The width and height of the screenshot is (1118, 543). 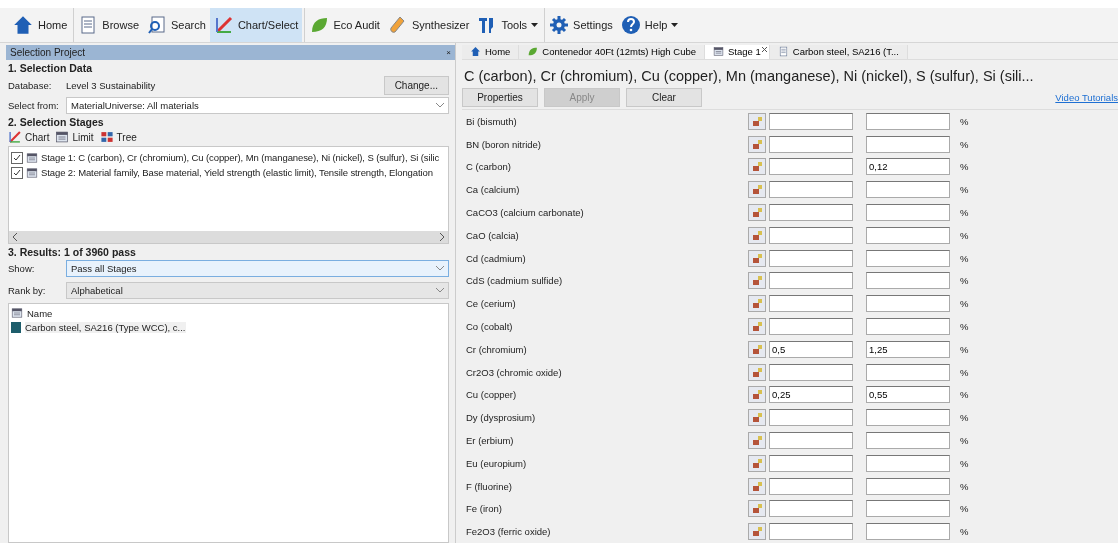 What do you see at coordinates (484, 509) in the screenshot?
I see `property-name: Fe (iron)` at bounding box center [484, 509].